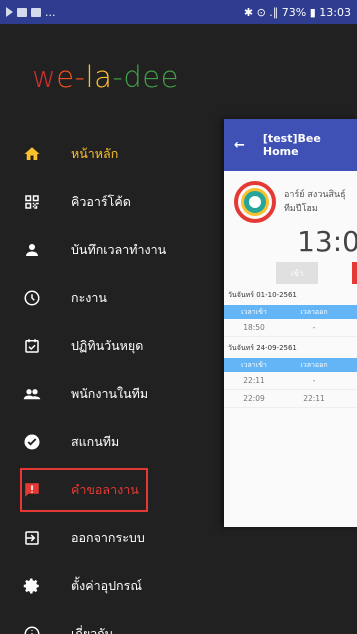 Image resolution: width=357 pixels, height=634 pixels. I want to click on menu-item-holiday-calendar: ปฏิทินวันหยุด, so click(117, 346).